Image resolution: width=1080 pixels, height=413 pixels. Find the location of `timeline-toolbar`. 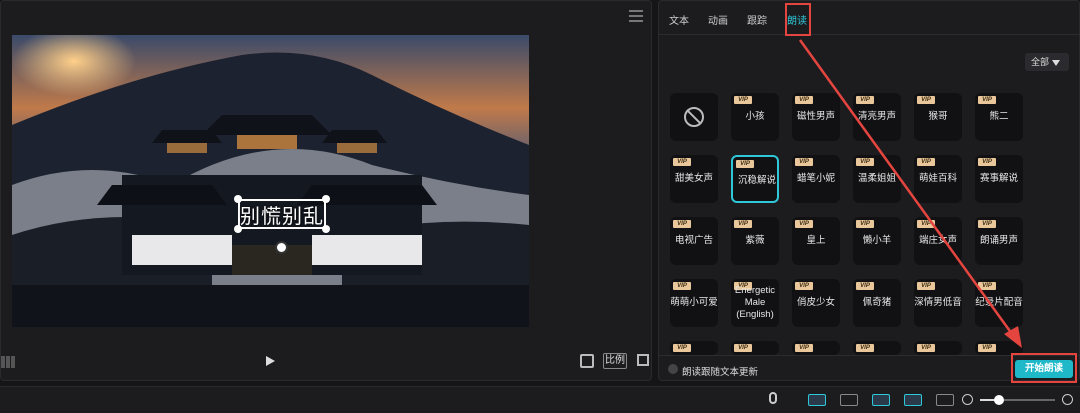

timeline-toolbar is located at coordinates (540, 399).